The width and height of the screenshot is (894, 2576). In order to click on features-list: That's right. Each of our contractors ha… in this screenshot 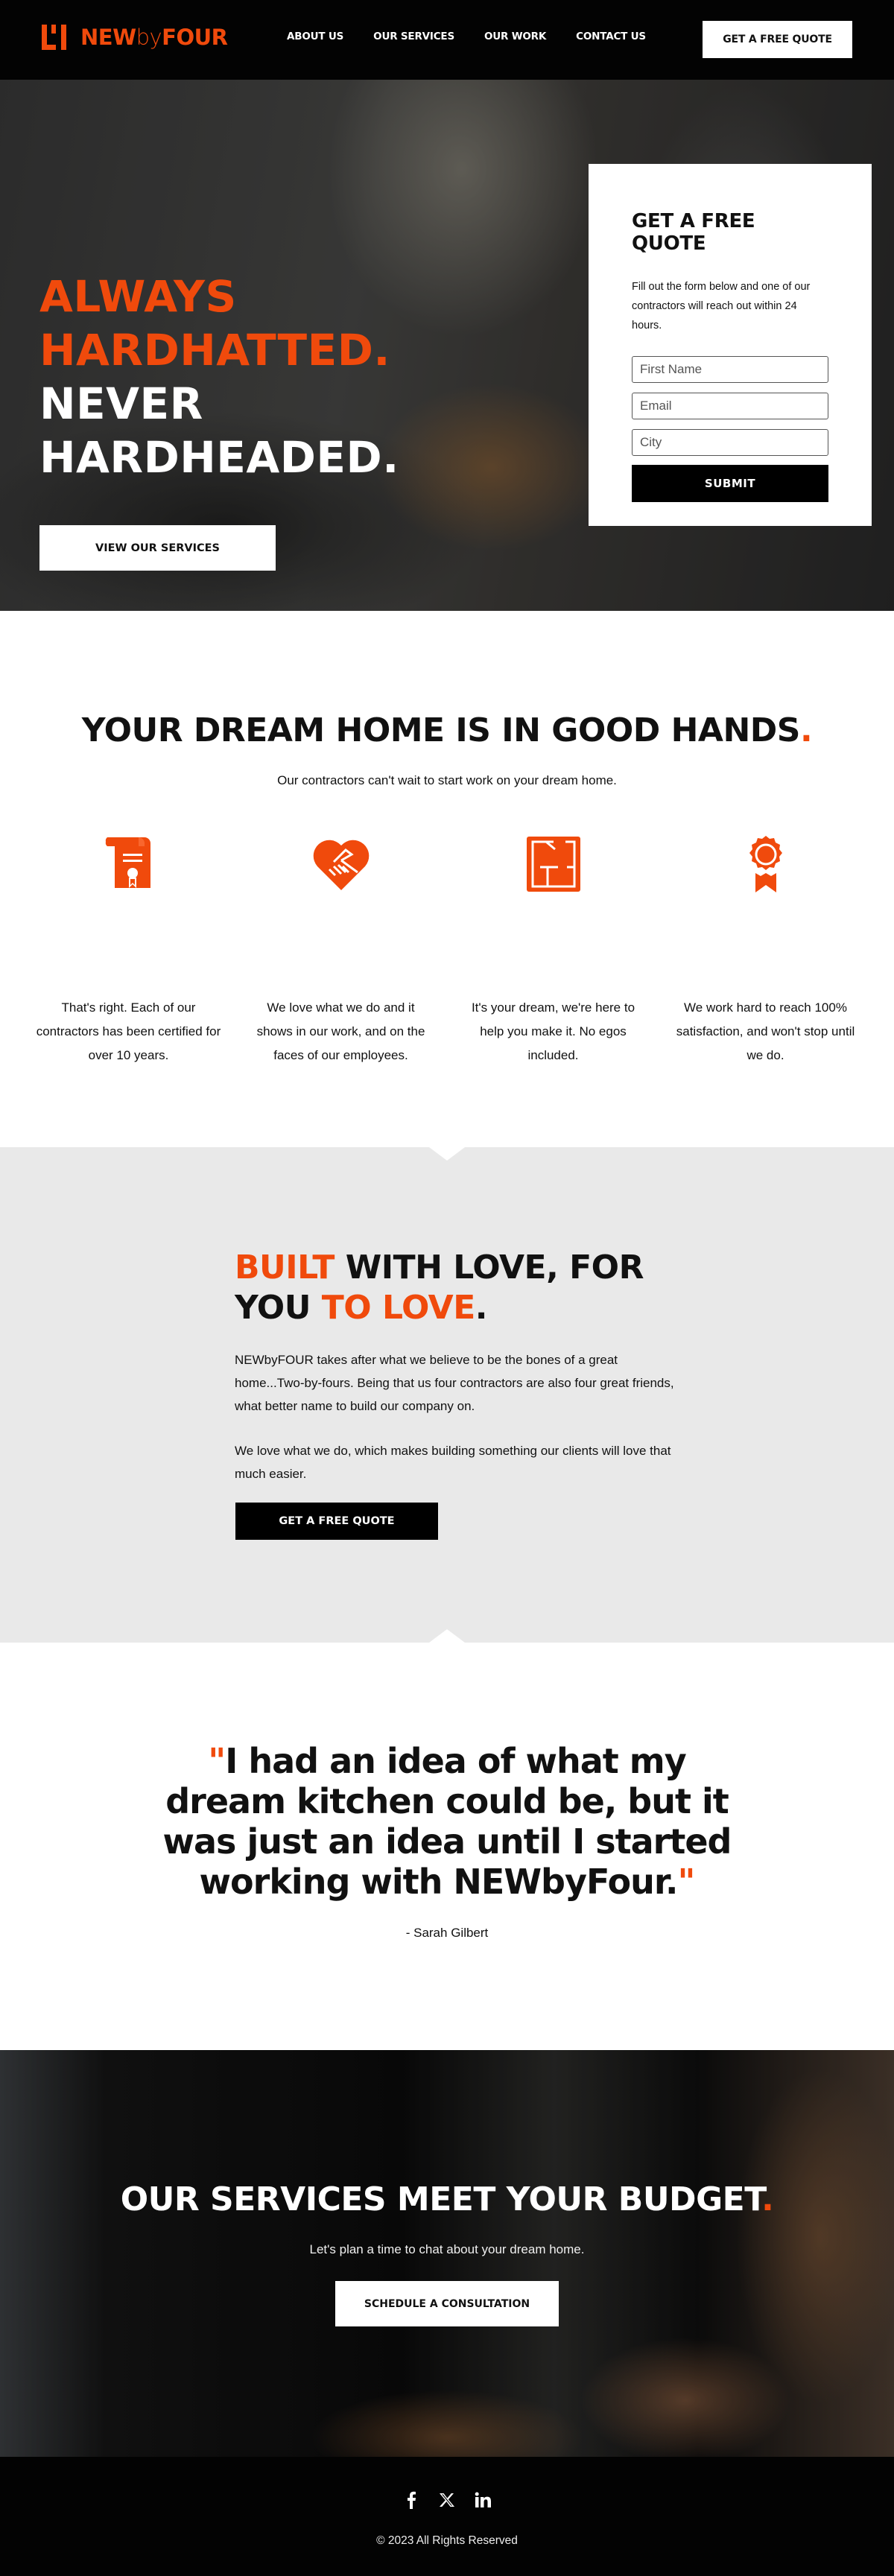, I will do `click(447, 951)`.